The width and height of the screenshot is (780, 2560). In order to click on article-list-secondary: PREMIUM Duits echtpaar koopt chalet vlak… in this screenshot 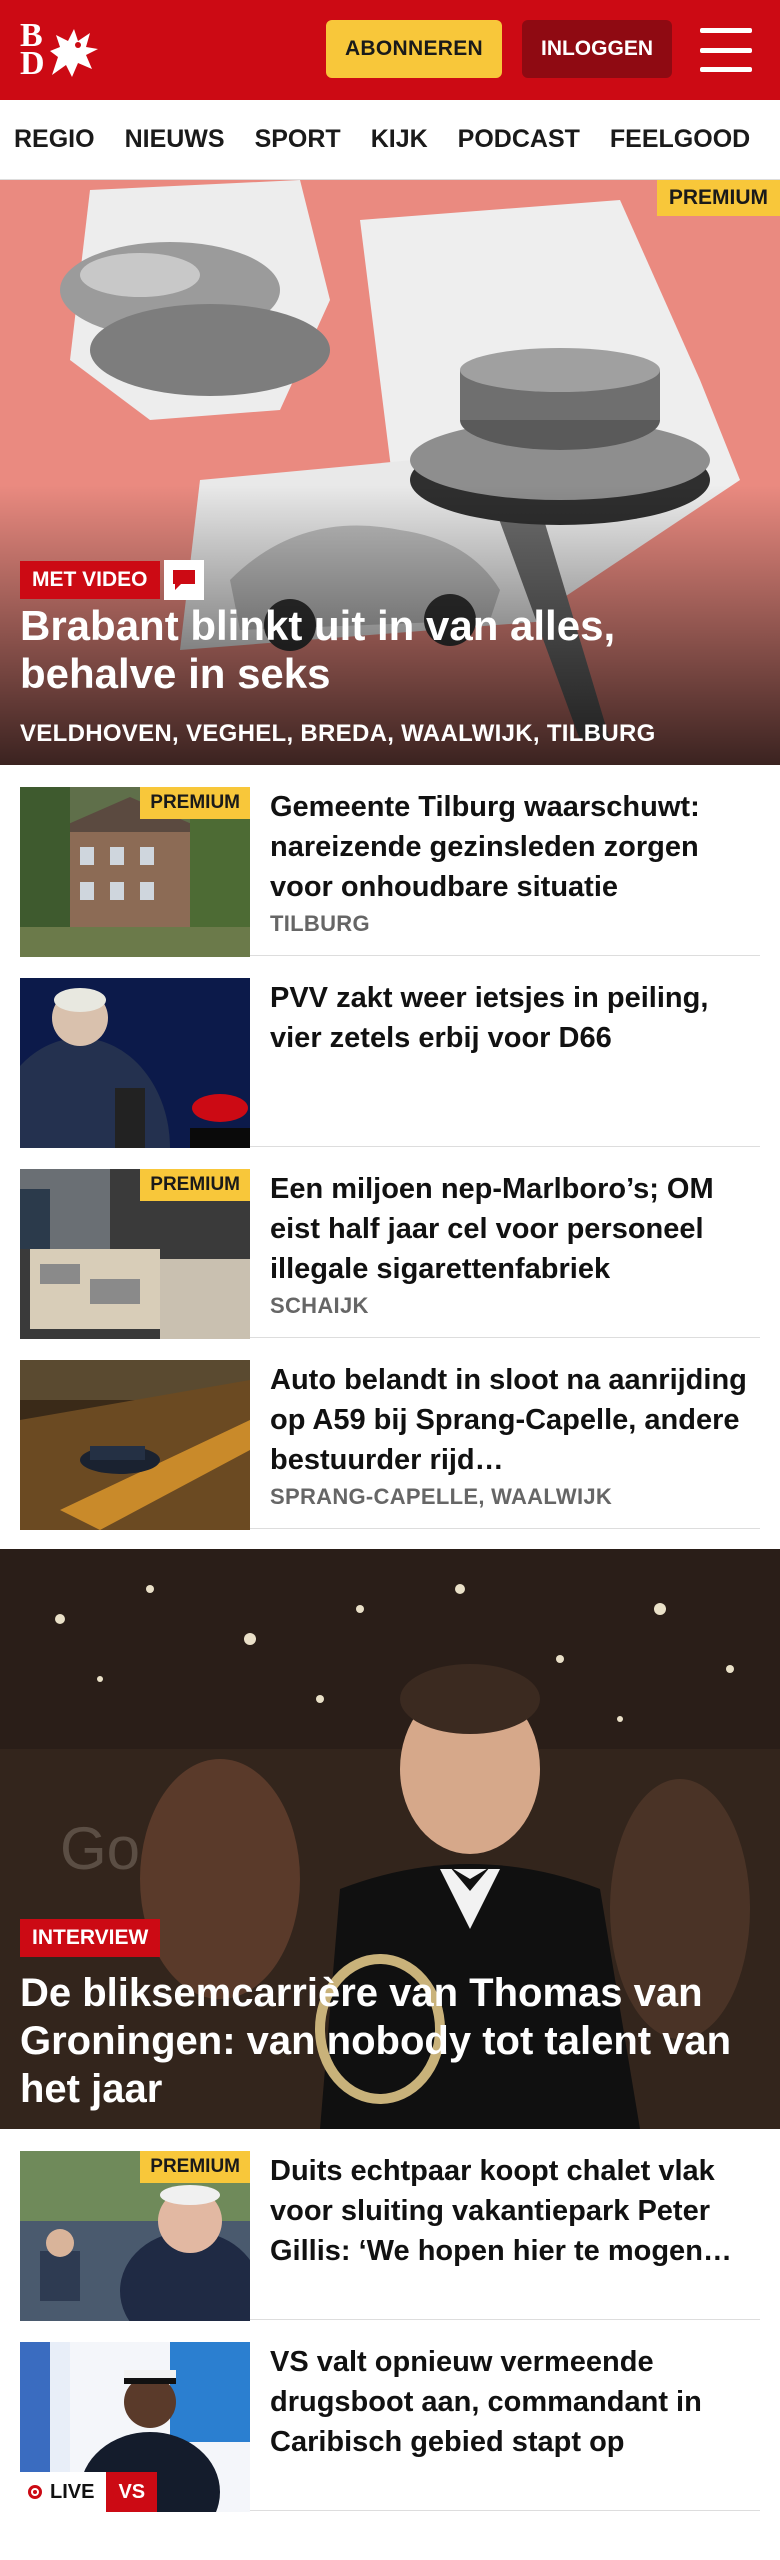, I will do `click(390, 2320)`.